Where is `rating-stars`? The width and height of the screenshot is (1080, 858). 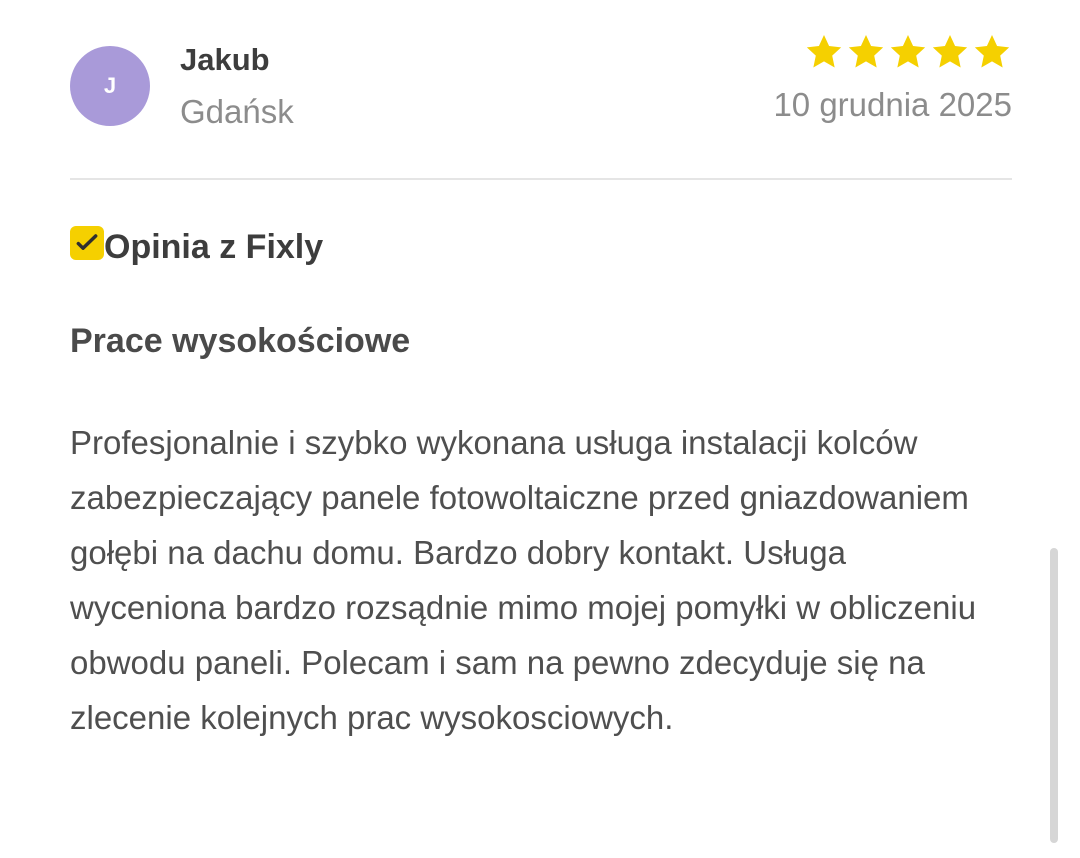 rating-stars is located at coordinates (908, 52).